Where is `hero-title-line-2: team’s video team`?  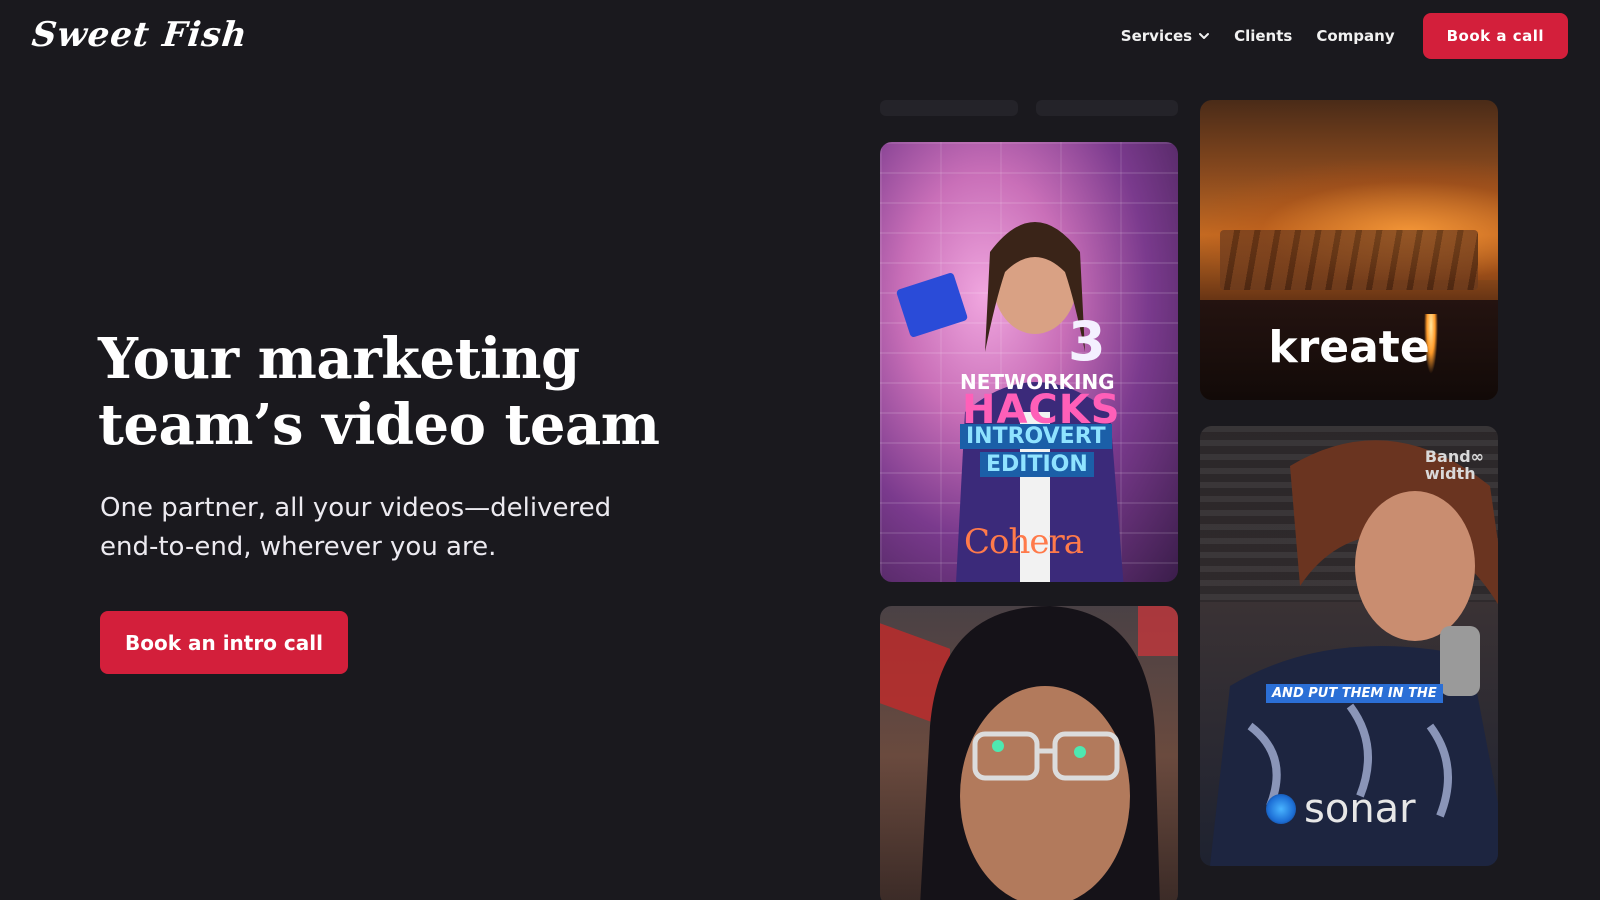 hero-title-line-2: team’s video team is located at coordinates (379, 425).